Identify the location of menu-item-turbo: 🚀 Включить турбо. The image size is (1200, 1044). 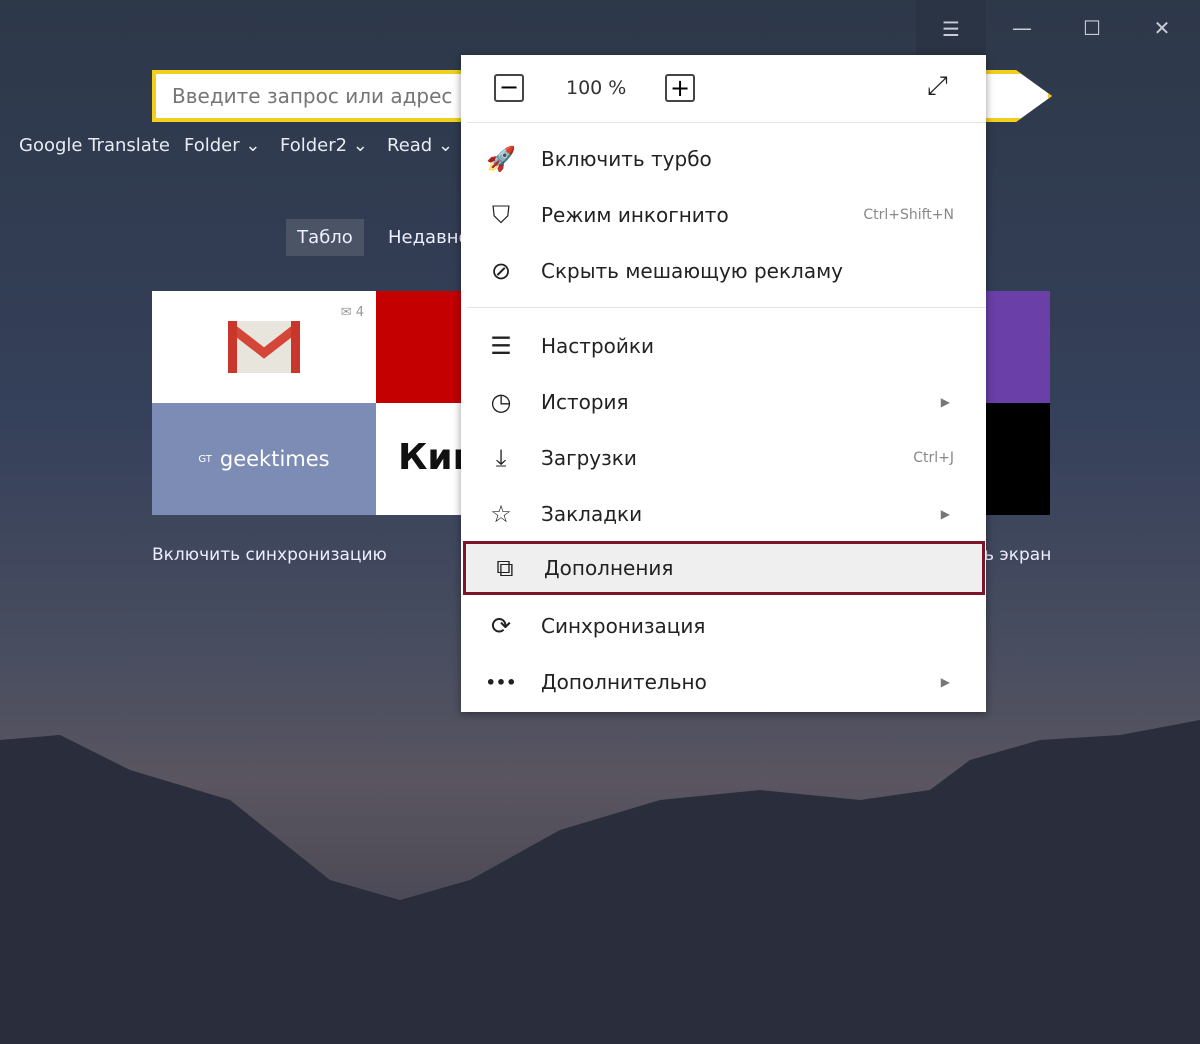
(723, 159).